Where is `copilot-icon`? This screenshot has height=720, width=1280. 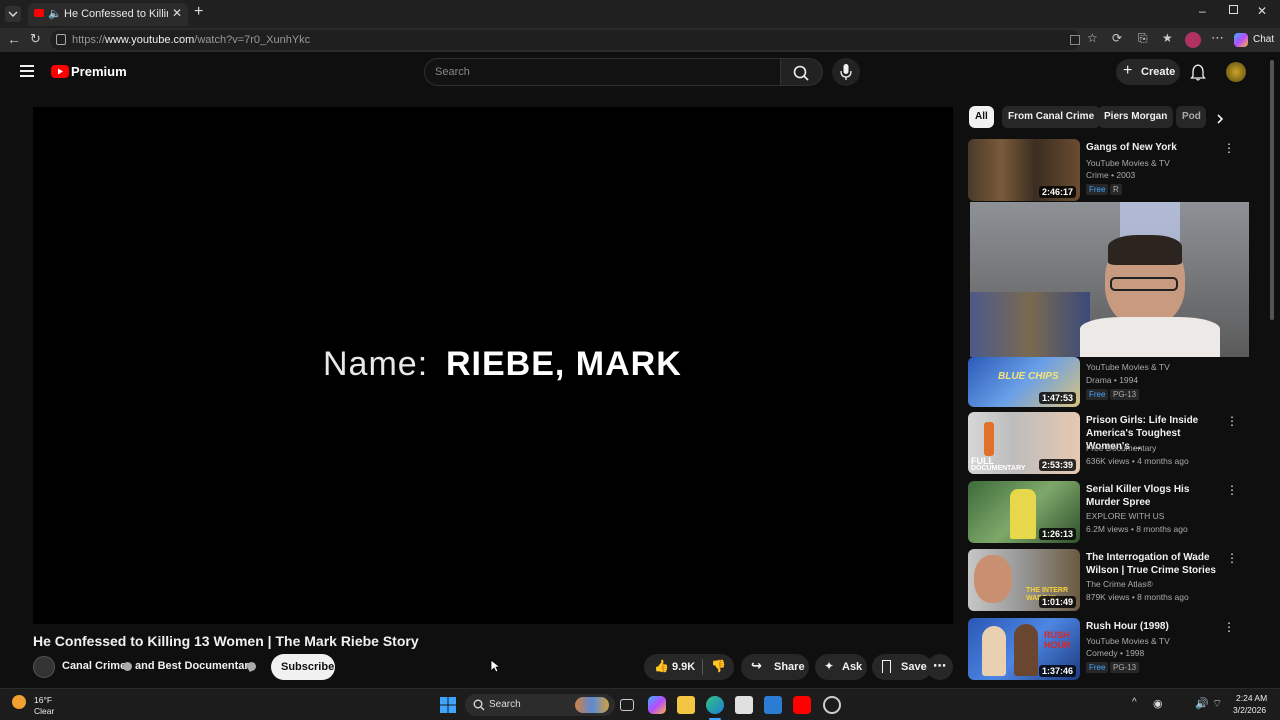 copilot-icon is located at coordinates (1241, 40).